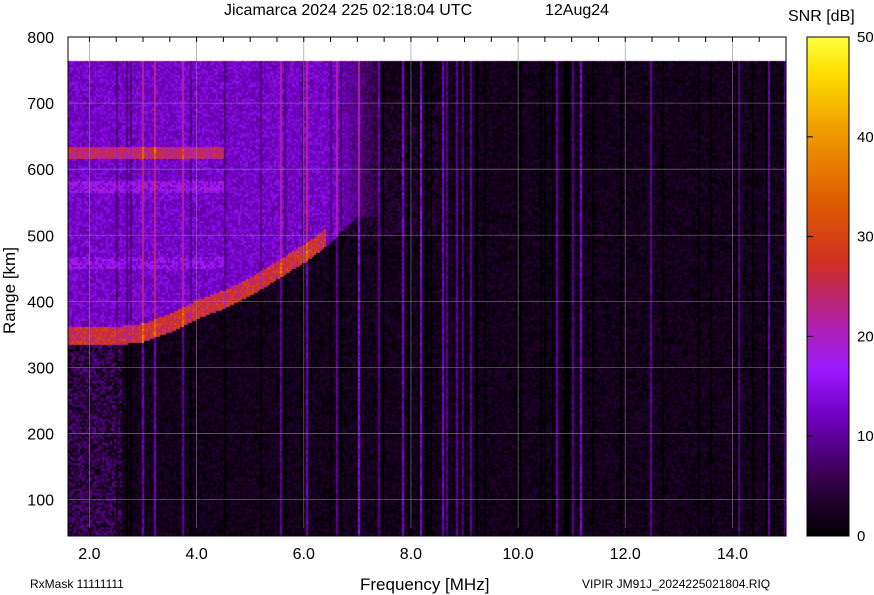 Image resolution: width=874 pixels, height=595 pixels. I want to click on colorbar-label: SNR [dB], so click(821, 16).